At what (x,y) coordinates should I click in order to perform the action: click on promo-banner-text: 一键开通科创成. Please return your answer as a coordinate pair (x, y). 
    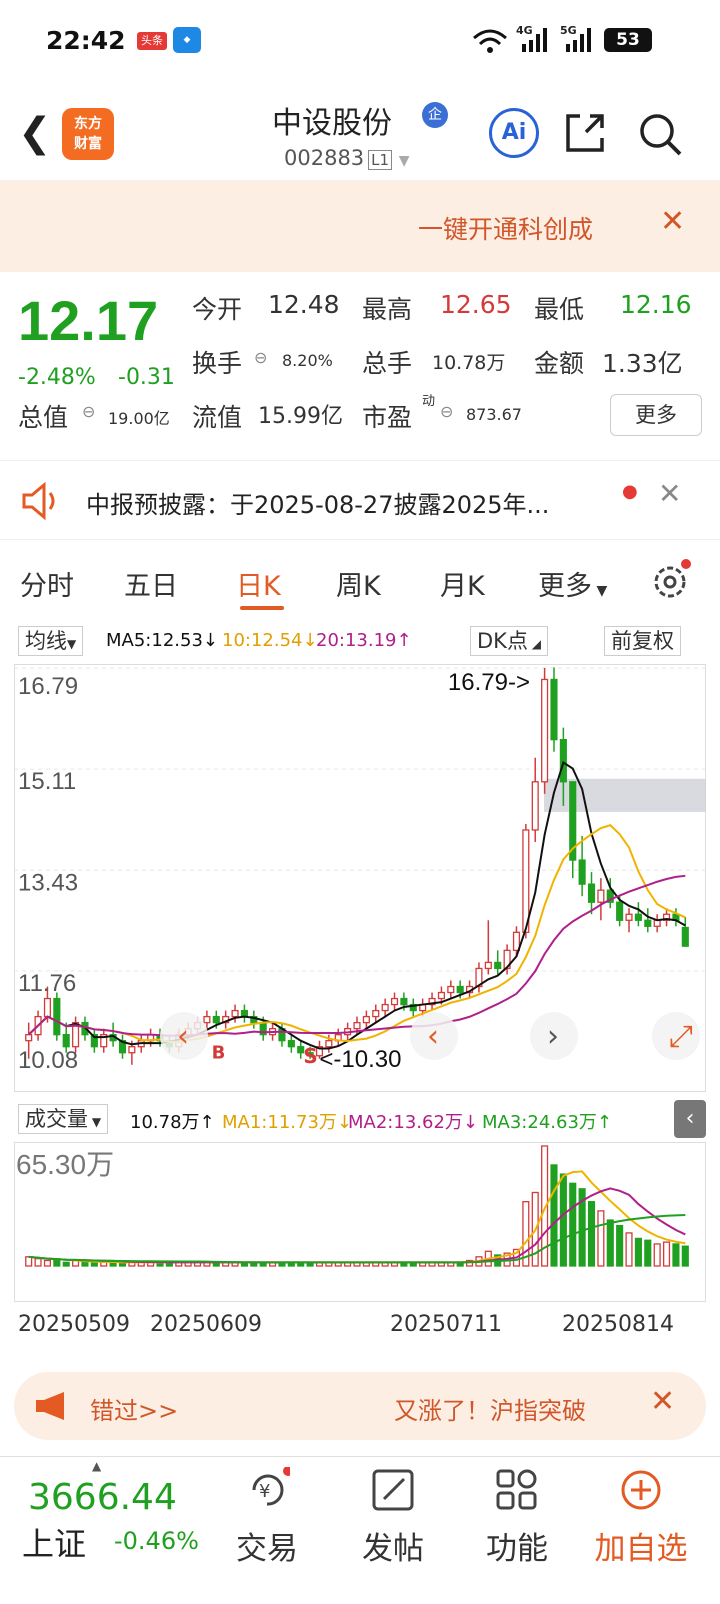
    Looking at the image, I should click on (506, 229).